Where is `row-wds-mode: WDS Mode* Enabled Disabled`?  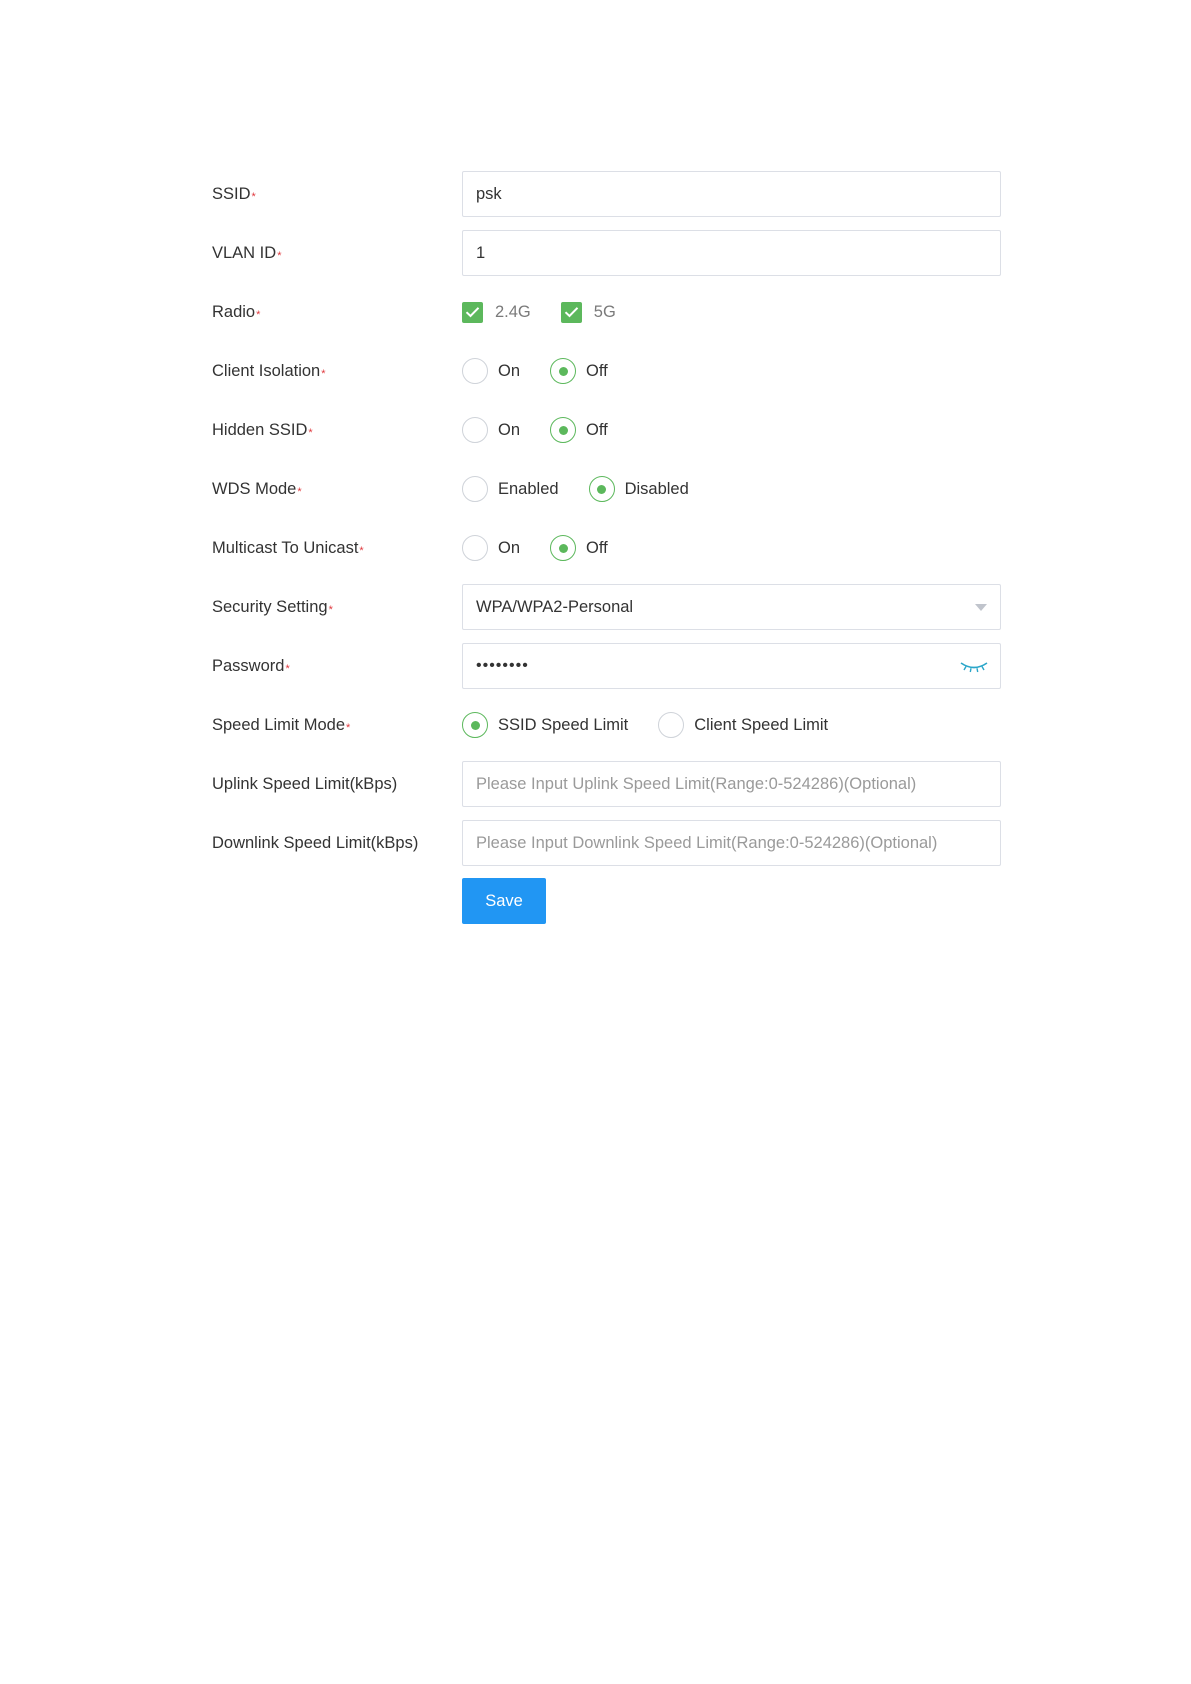
row-wds-mode: WDS Mode* Enabled Disabled is located at coordinates (607, 489).